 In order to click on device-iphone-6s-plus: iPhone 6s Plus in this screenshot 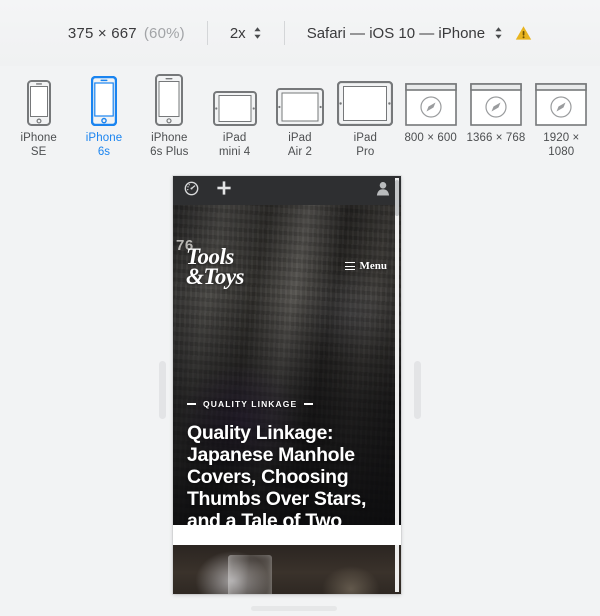, I will do `click(169, 116)`.